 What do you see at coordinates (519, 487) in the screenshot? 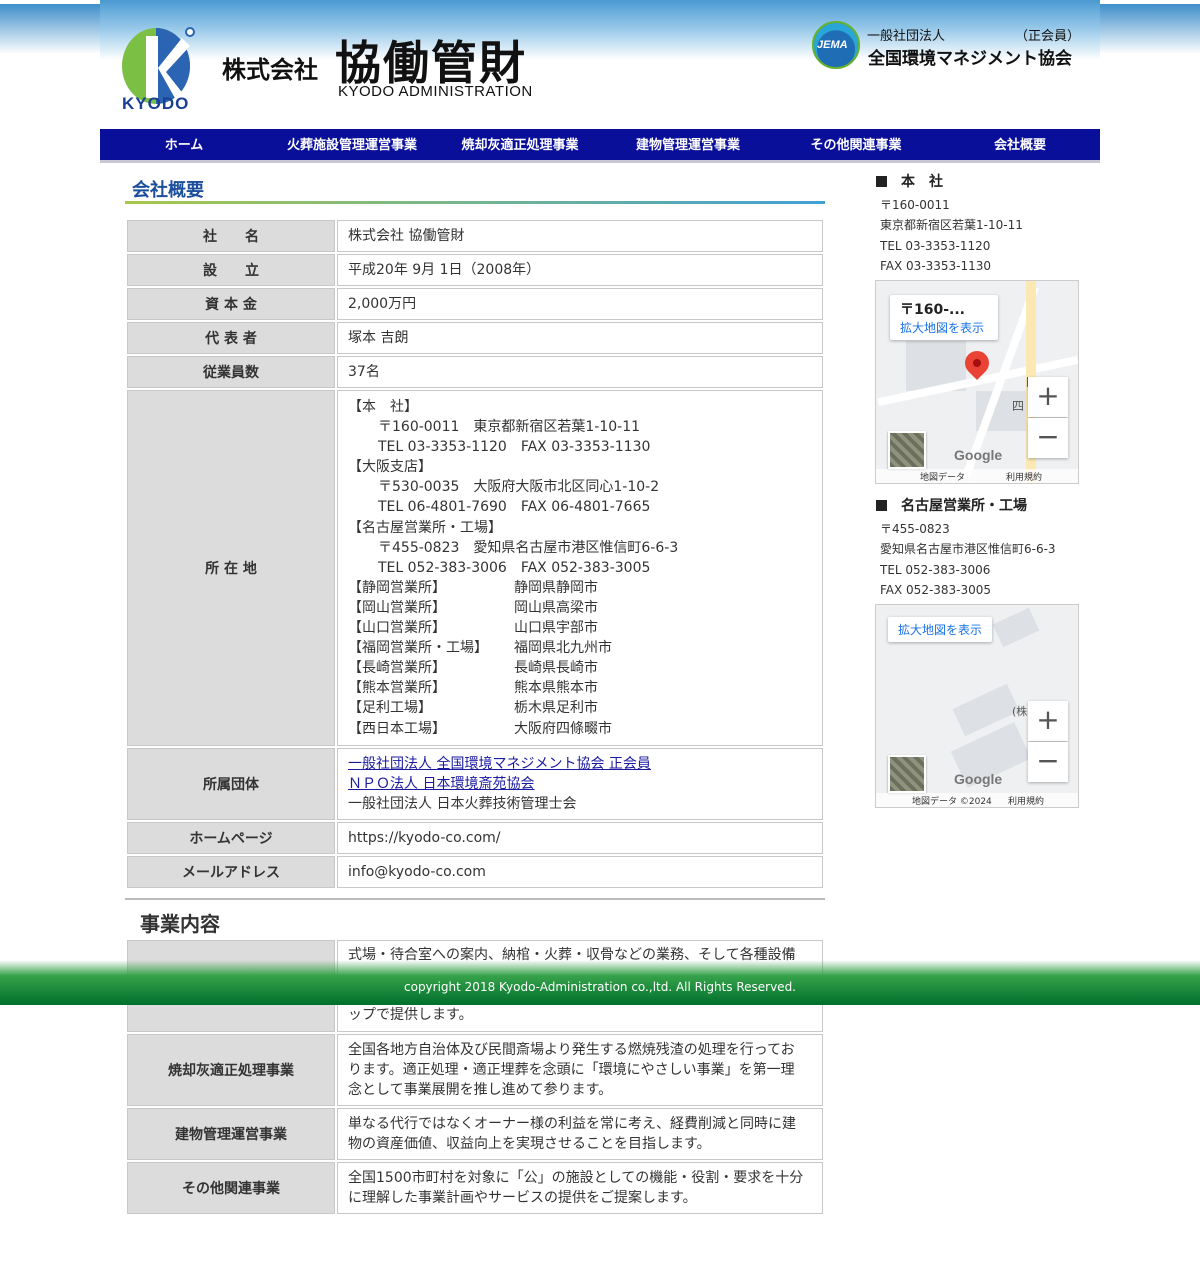
I see `address-line: 〒530-0035 大阪府大阪市北区同心1-10-2` at bounding box center [519, 487].